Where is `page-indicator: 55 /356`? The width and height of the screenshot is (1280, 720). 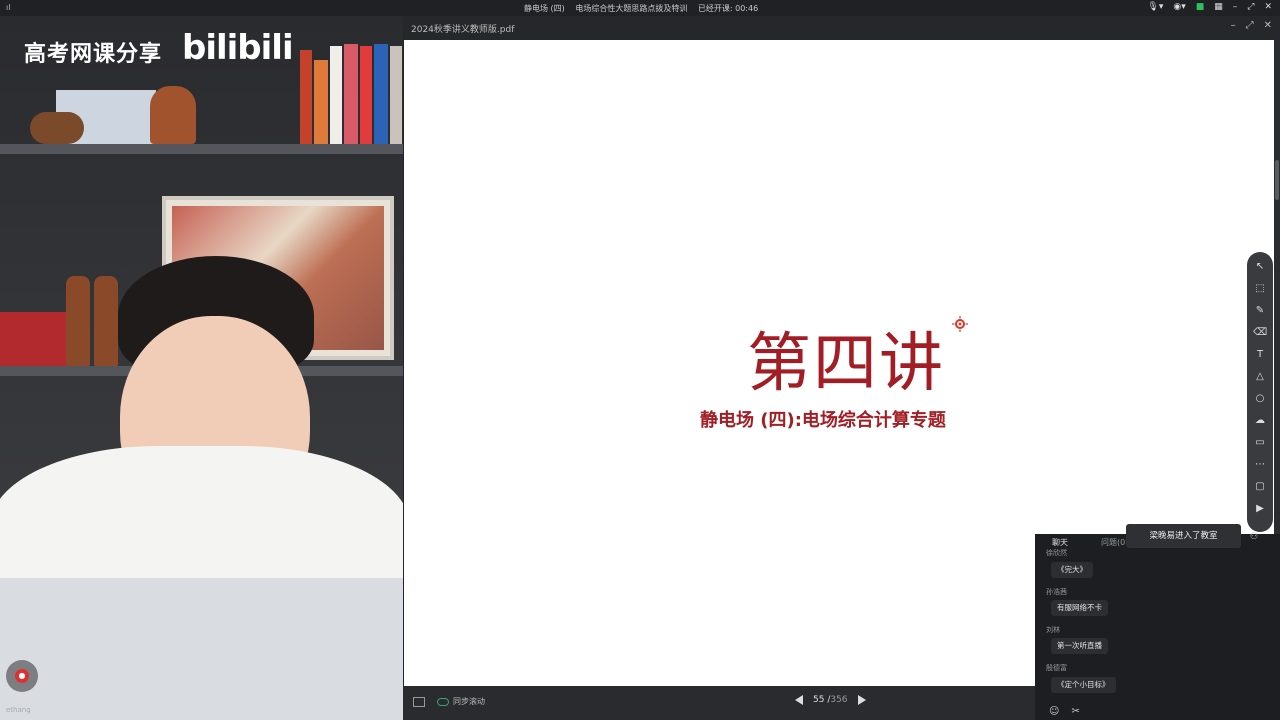 page-indicator: 55 /356 is located at coordinates (830, 700).